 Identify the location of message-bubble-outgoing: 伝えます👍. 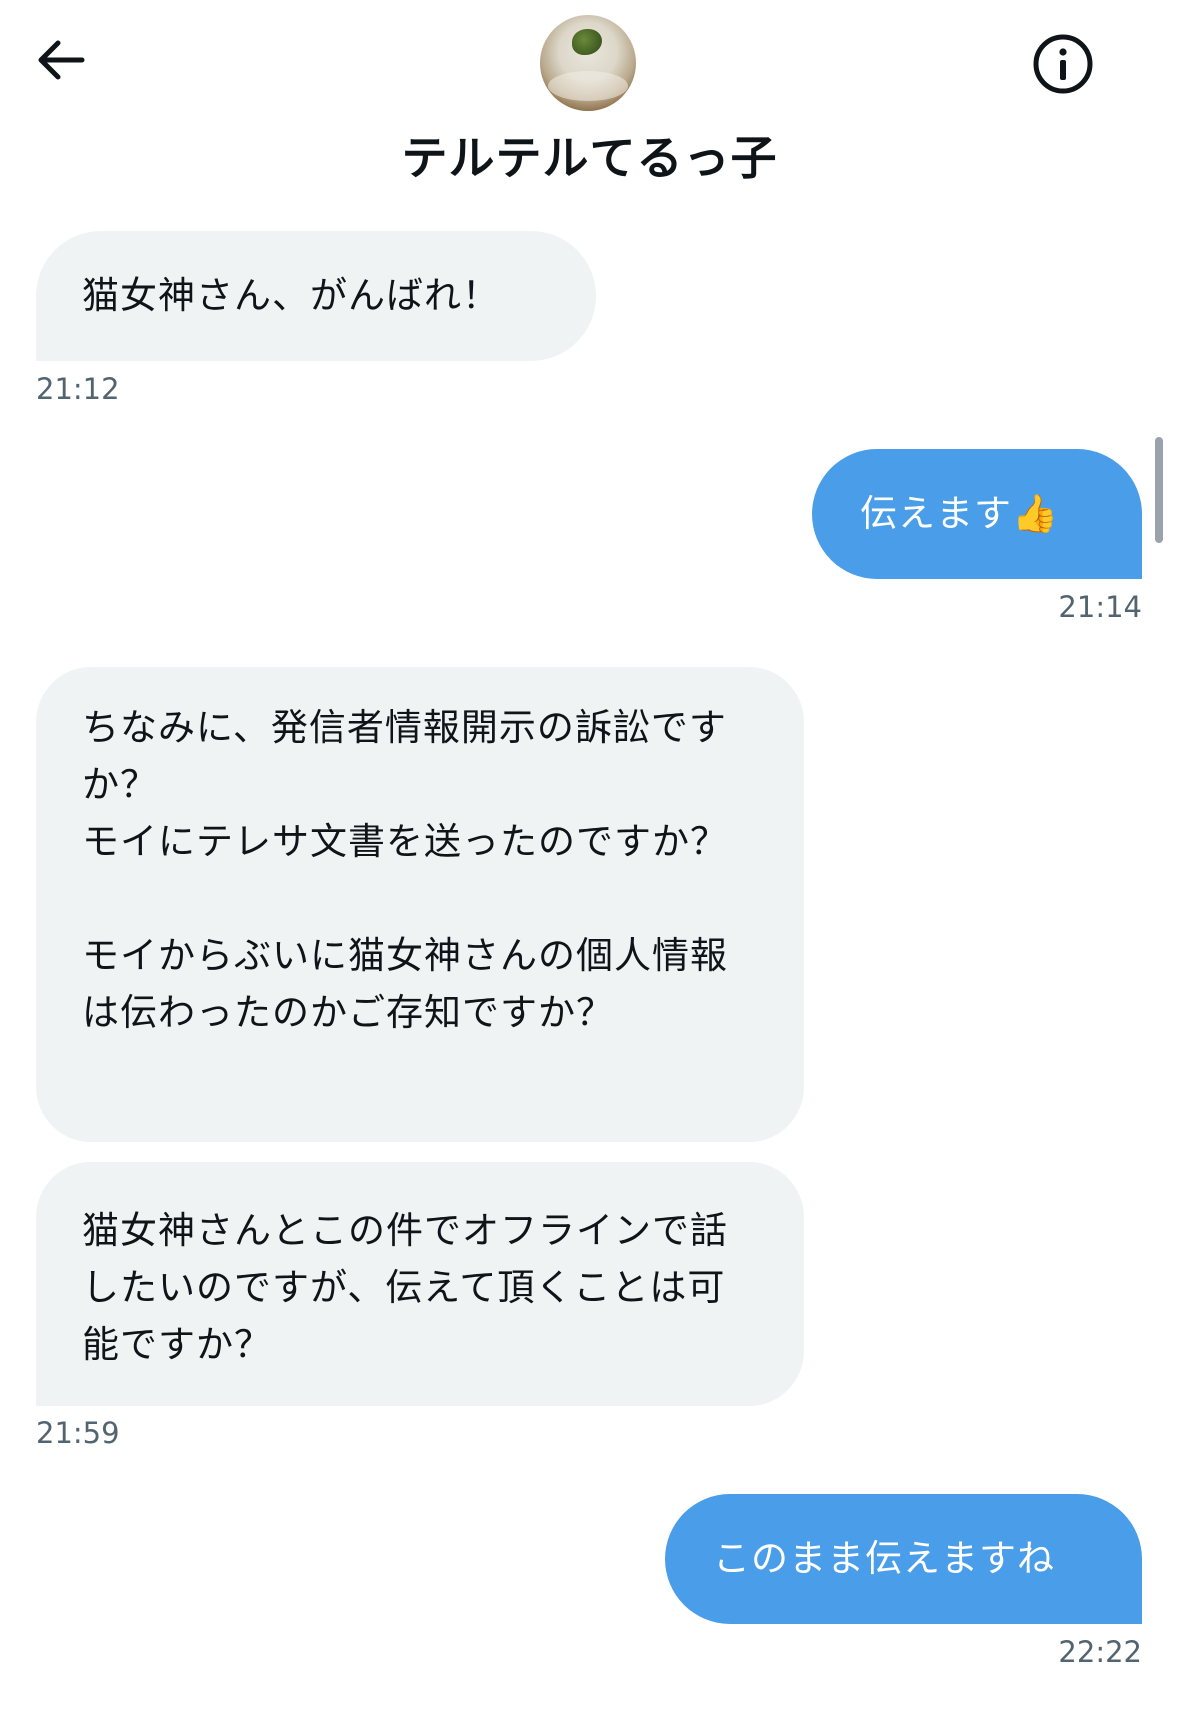
(977, 514).